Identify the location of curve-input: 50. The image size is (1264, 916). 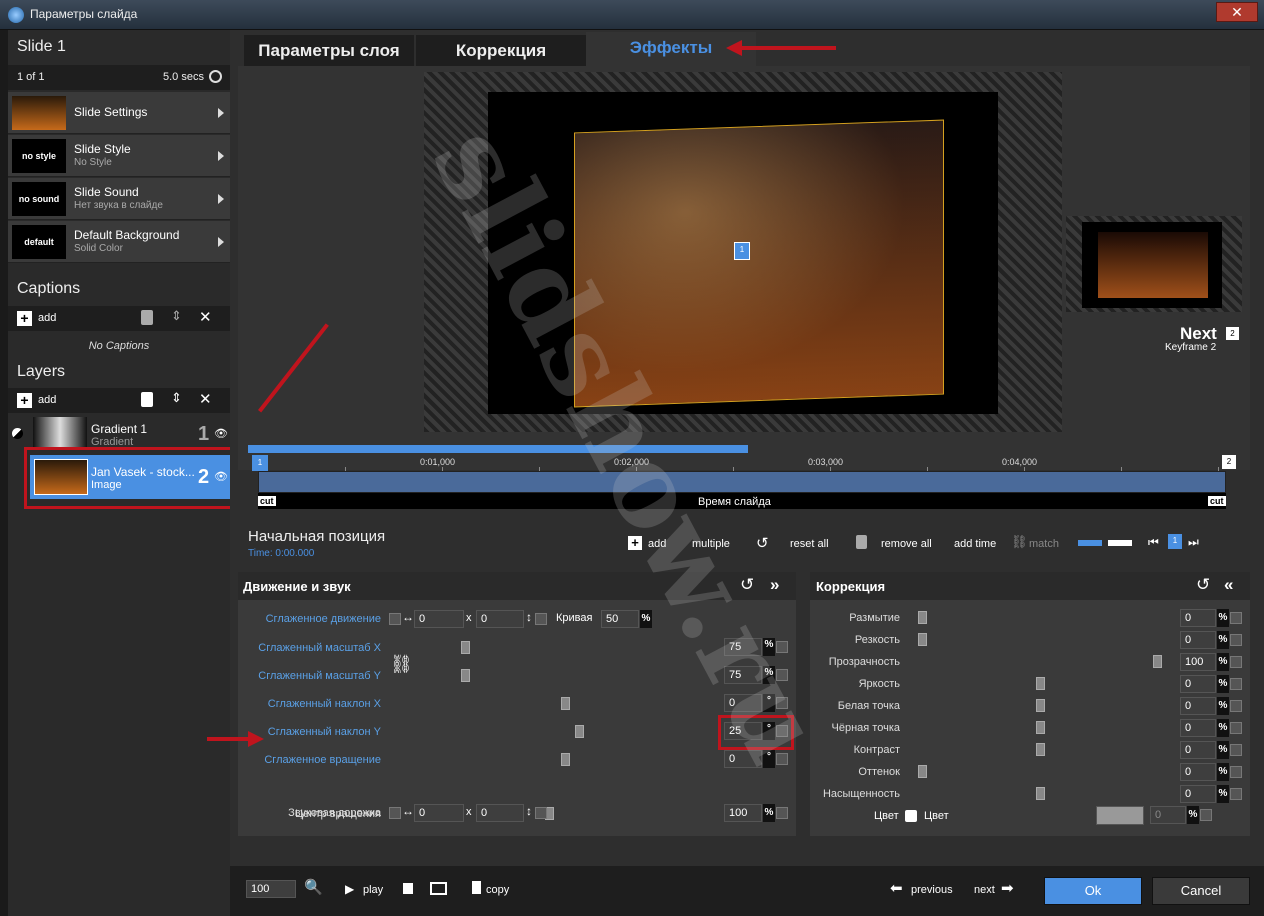
(620, 619).